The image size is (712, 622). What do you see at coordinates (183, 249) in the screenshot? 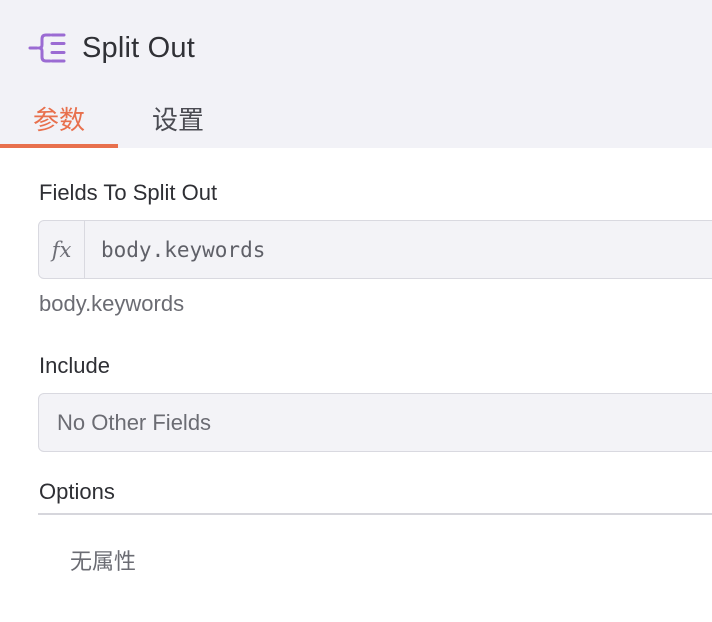
I see `fields-to-split-out-input: body.keywords` at bounding box center [183, 249].